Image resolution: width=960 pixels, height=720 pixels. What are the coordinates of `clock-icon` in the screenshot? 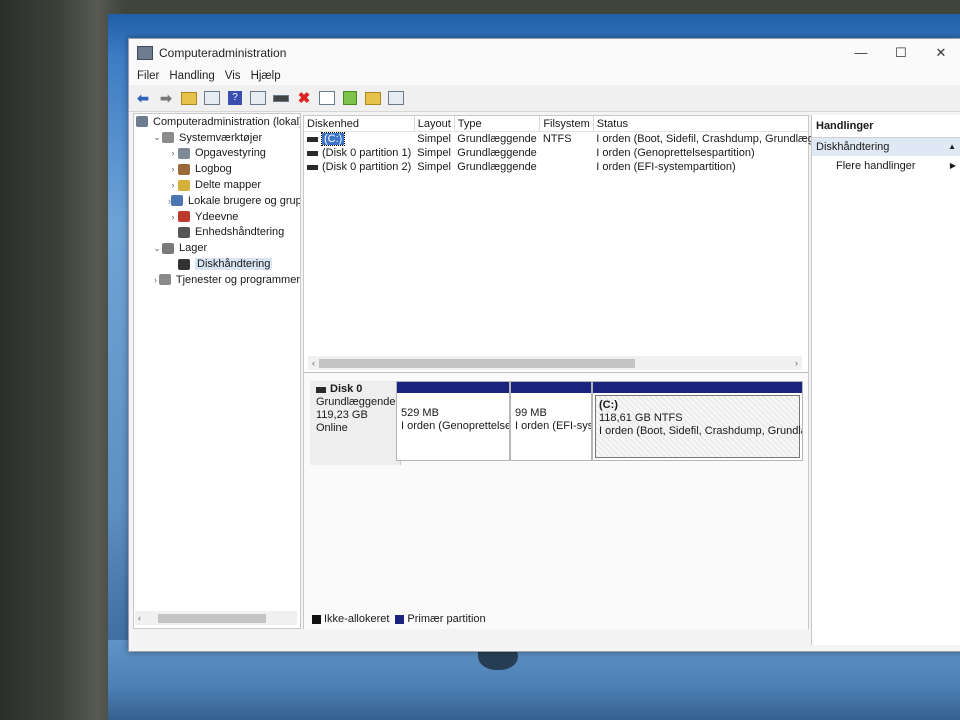 It's located at (184, 153).